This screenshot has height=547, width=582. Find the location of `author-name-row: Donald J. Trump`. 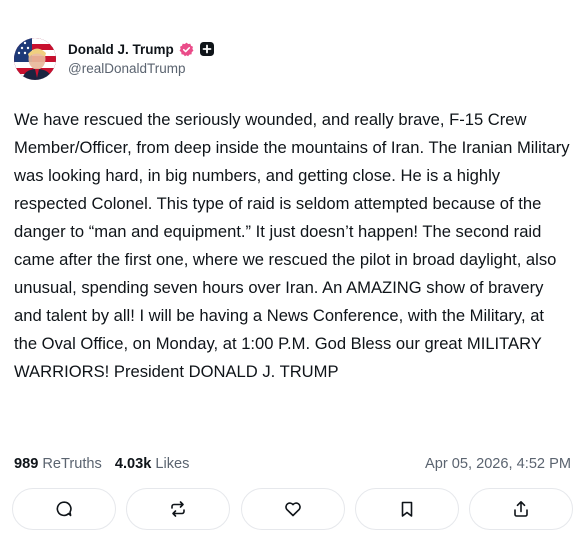

author-name-row: Donald J. Trump is located at coordinates (141, 49).